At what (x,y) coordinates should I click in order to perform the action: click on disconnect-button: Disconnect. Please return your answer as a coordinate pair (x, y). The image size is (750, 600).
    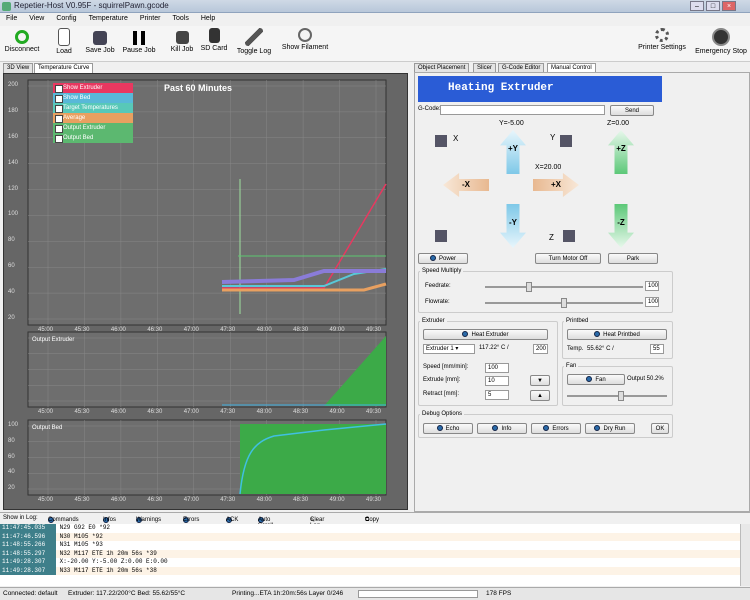
    Looking at the image, I should click on (22, 44).